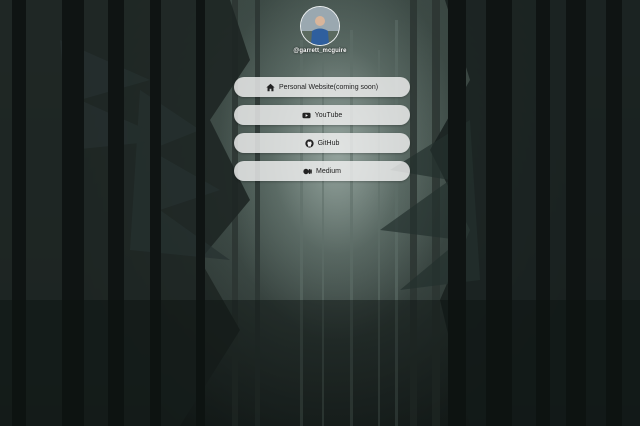 Image resolution: width=640 pixels, height=426 pixels. I want to click on avatar, so click(320, 26).